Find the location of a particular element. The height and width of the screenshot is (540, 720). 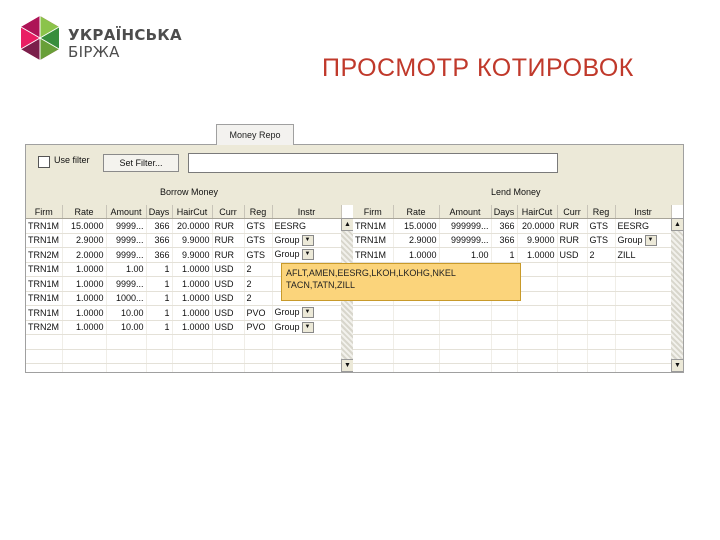

table-row: TRN1M 2.9000 9999... 366 9.9000 RUR GTS Group ▼ is located at coordinates (184, 240).